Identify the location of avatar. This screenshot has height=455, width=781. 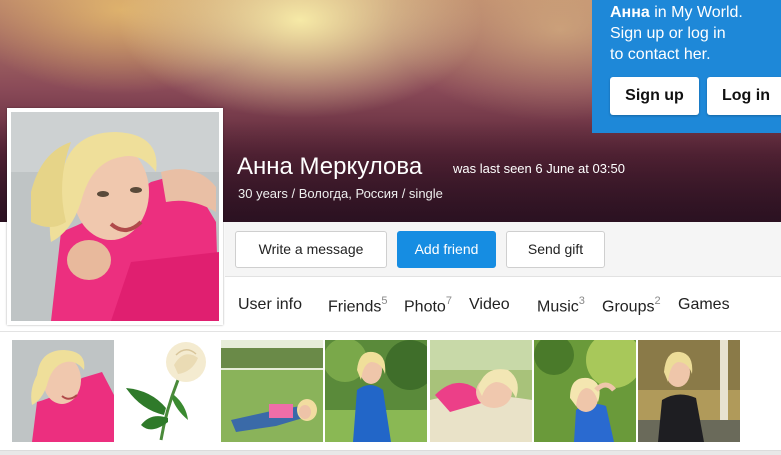
(115, 216).